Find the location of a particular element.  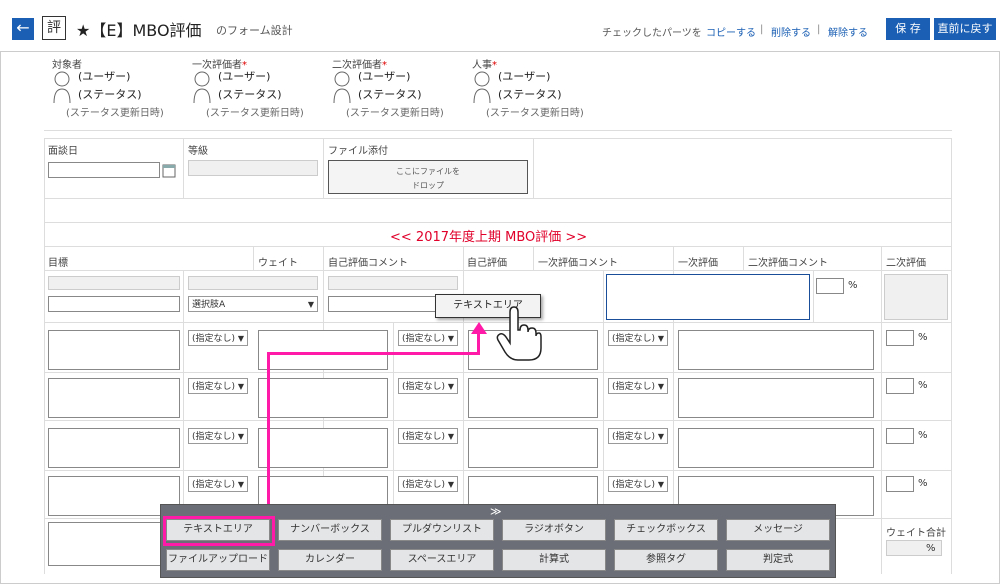

delete-link: 削除する is located at coordinates (791, 31).